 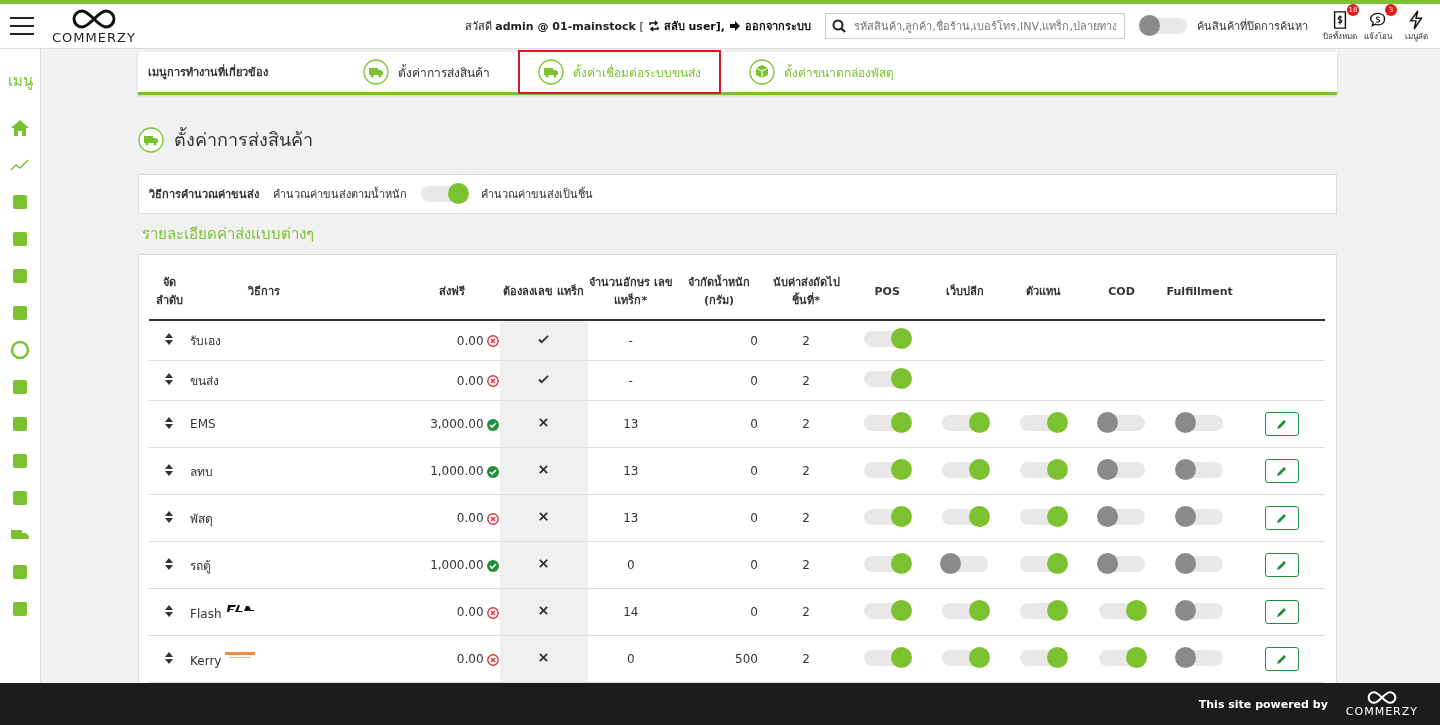 I want to click on method-name: ลทบ, so click(x=202, y=471).